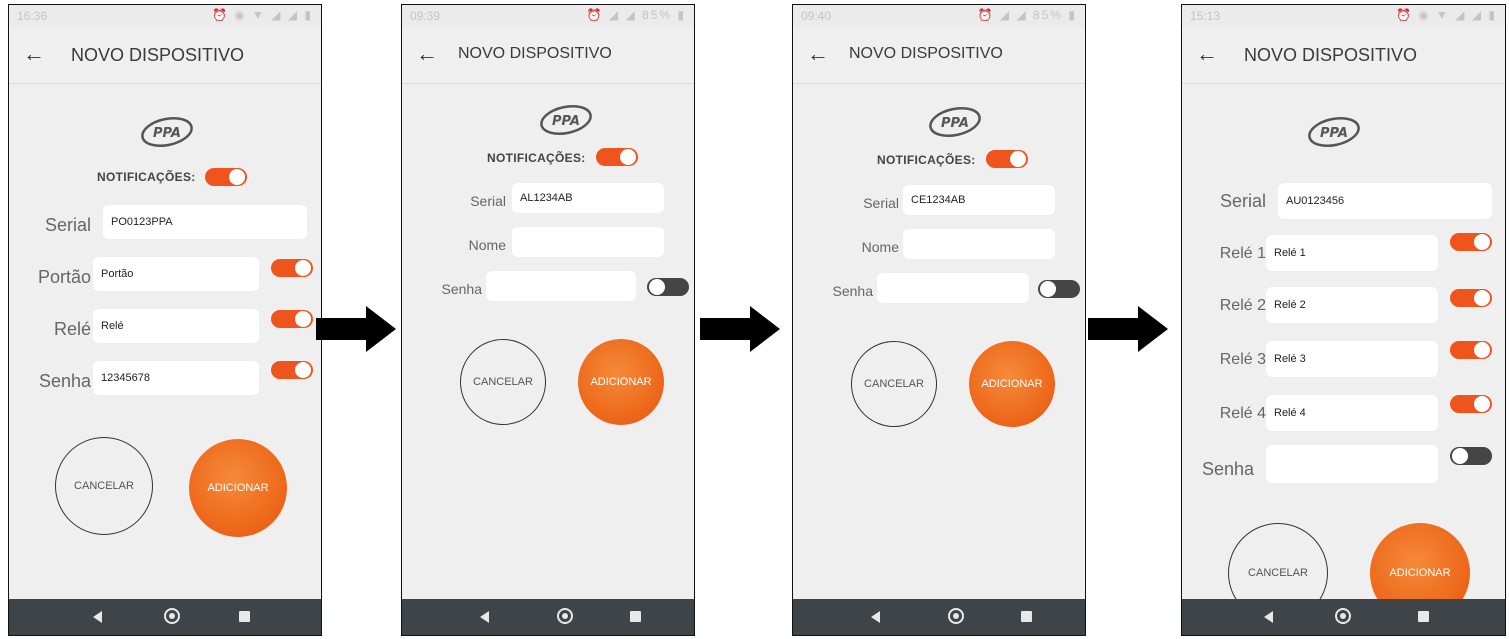 The width and height of the screenshot is (1509, 639). What do you see at coordinates (1334, 133) in the screenshot?
I see `svg-text: PPA` at bounding box center [1334, 133].